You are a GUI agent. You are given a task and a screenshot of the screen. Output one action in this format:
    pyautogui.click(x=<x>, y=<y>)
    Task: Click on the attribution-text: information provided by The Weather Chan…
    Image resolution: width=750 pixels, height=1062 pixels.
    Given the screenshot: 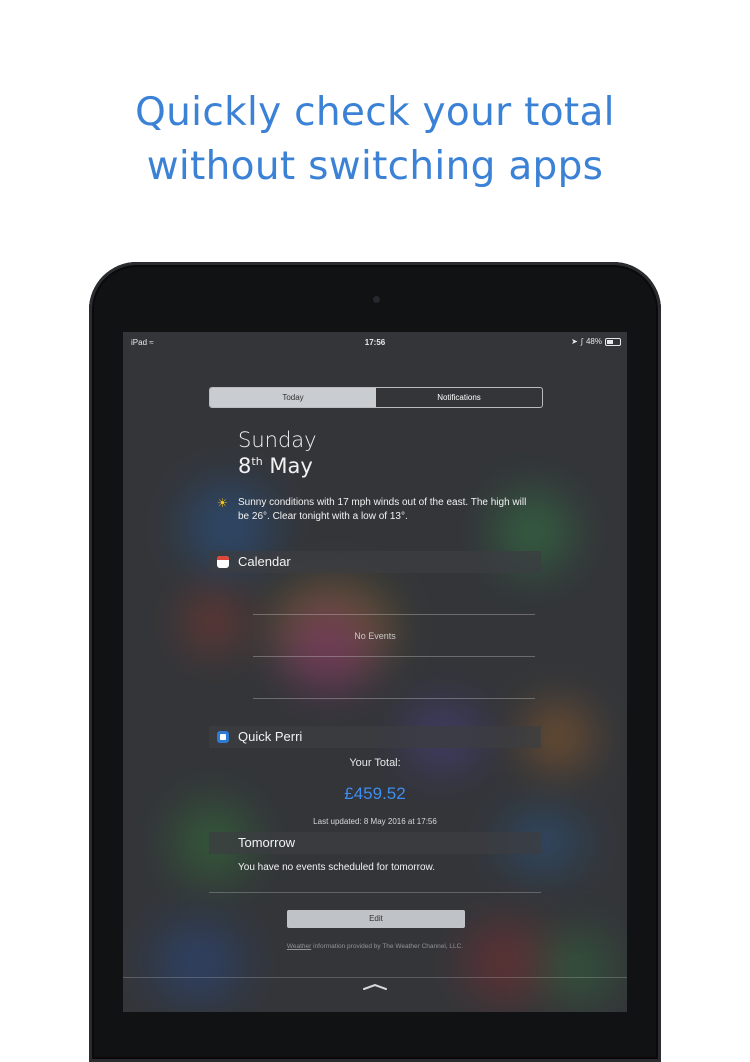 What is the action you would take?
    pyautogui.click(x=387, y=946)
    